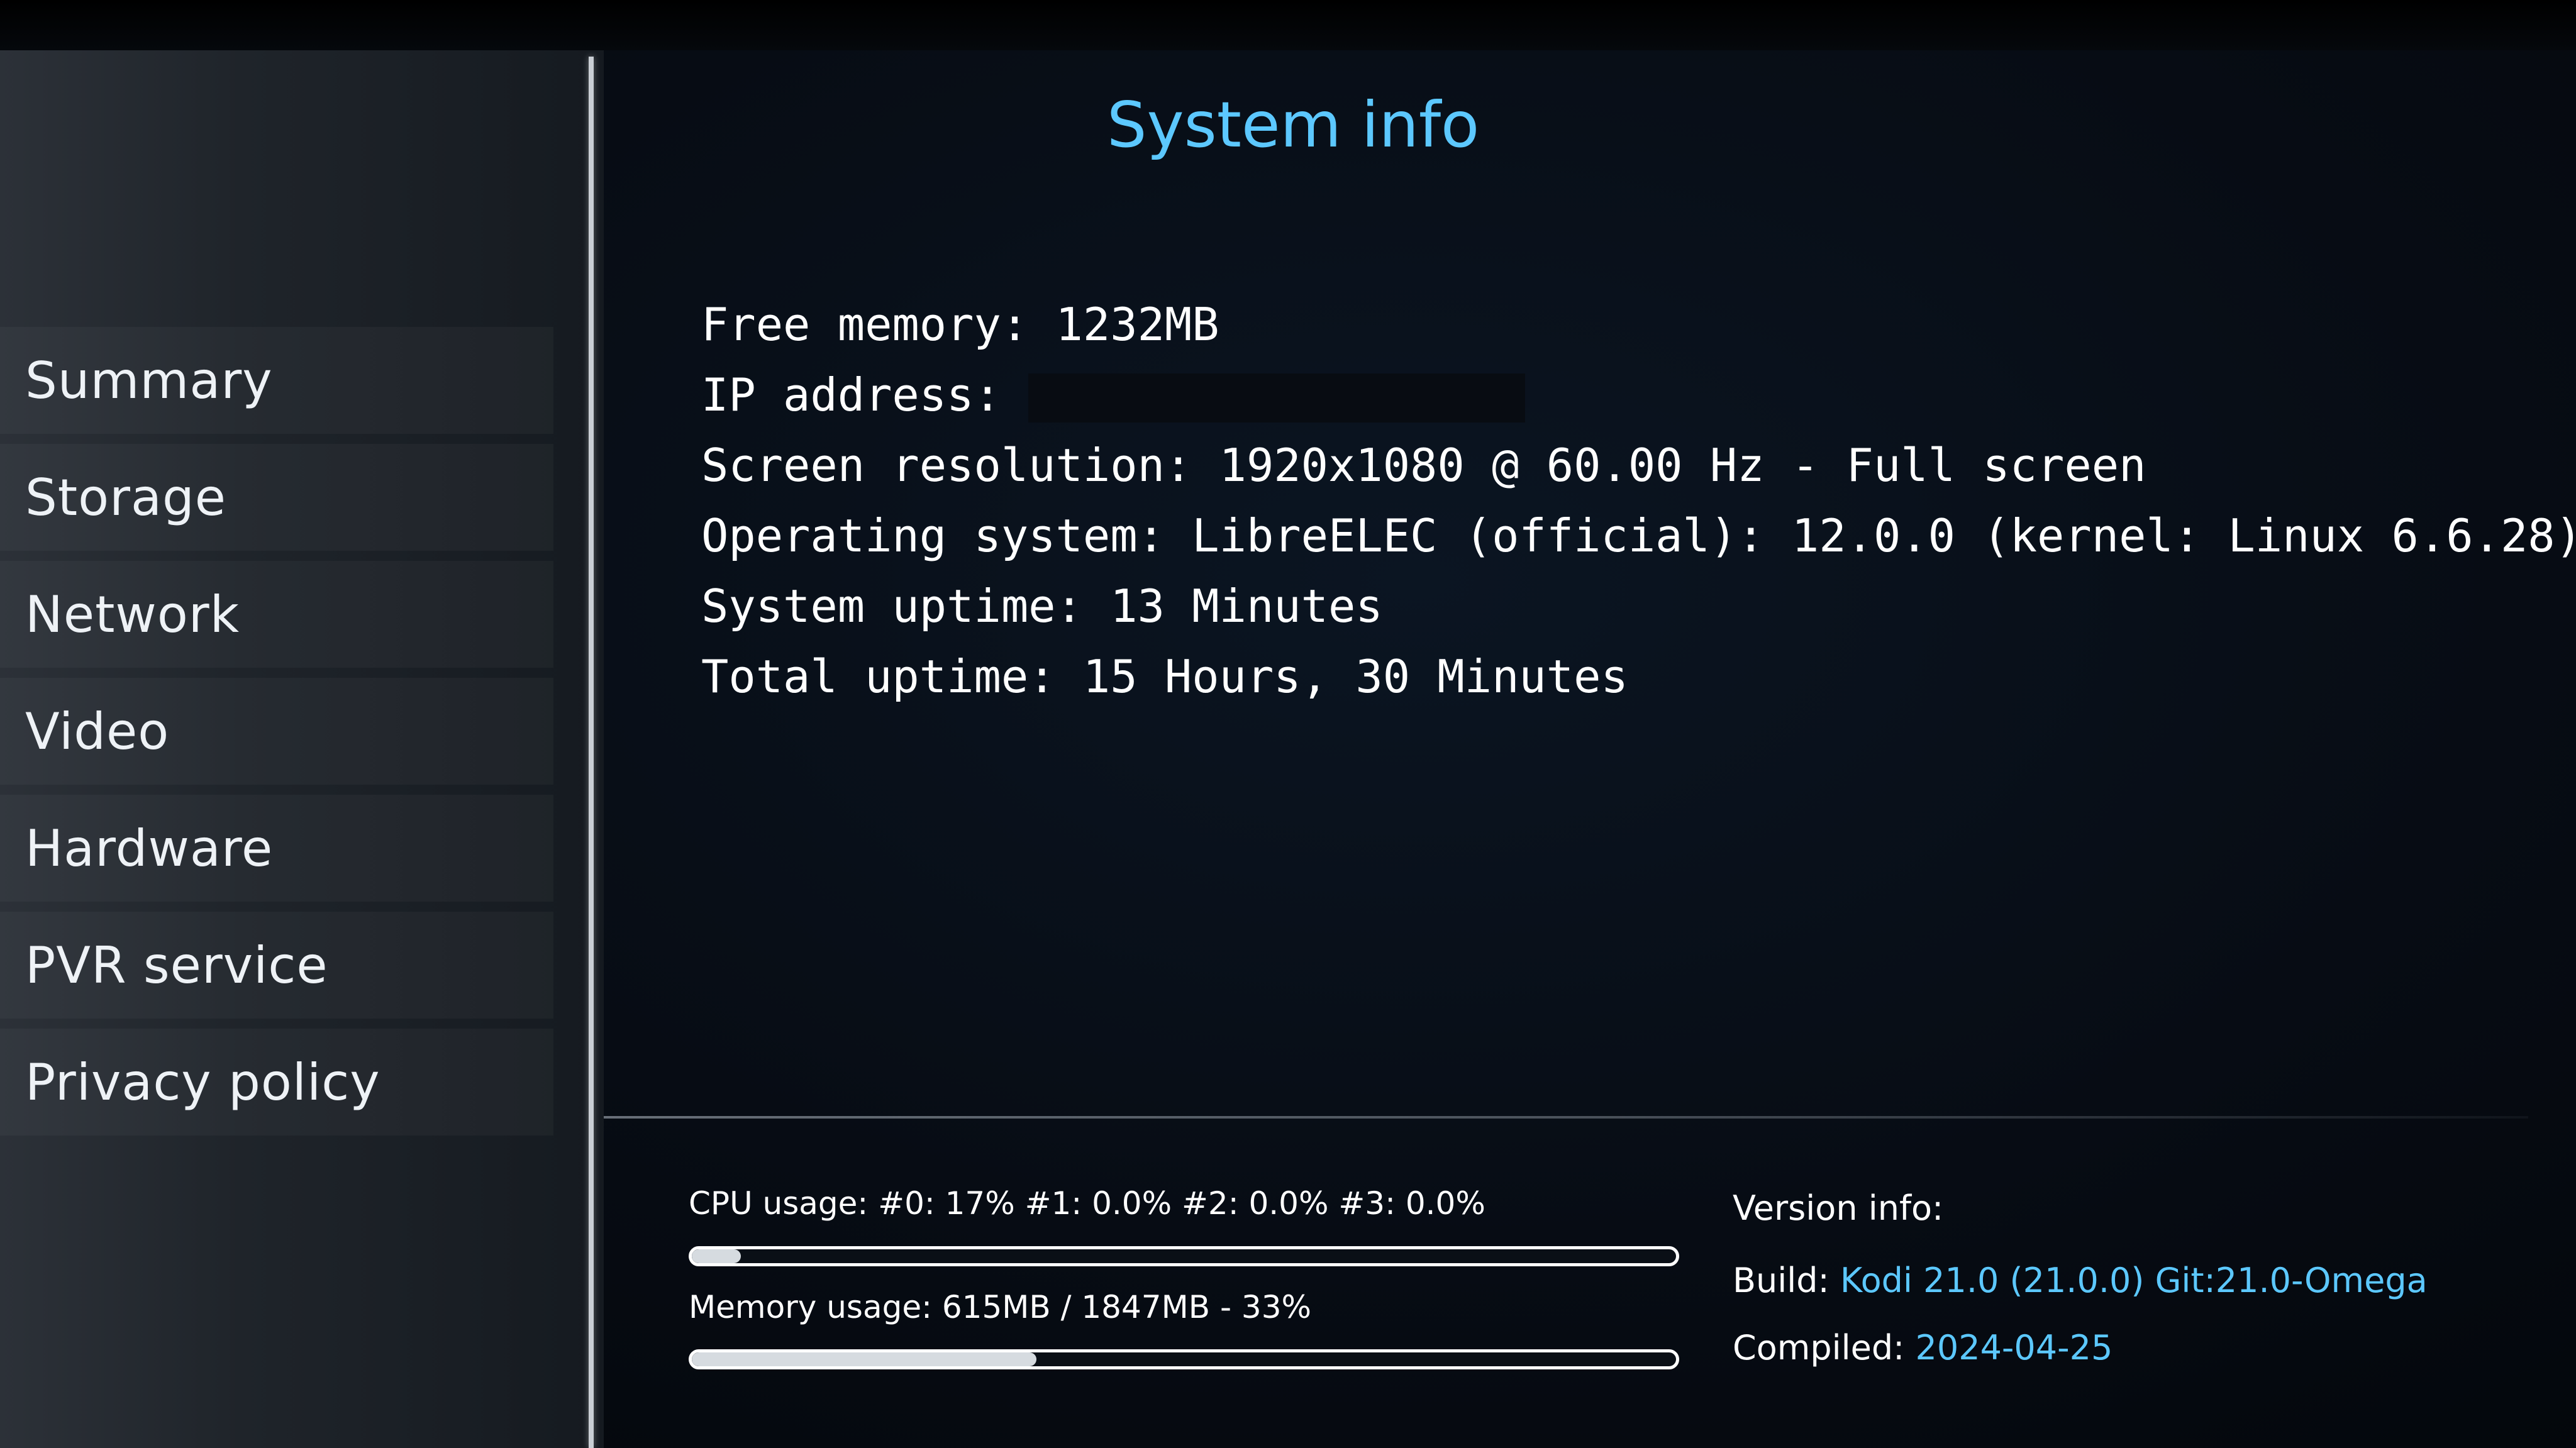 The width and height of the screenshot is (2576, 1448). What do you see at coordinates (2014, 1348) in the screenshot?
I see `compiled-value: 2024-04-25` at bounding box center [2014, 1348].